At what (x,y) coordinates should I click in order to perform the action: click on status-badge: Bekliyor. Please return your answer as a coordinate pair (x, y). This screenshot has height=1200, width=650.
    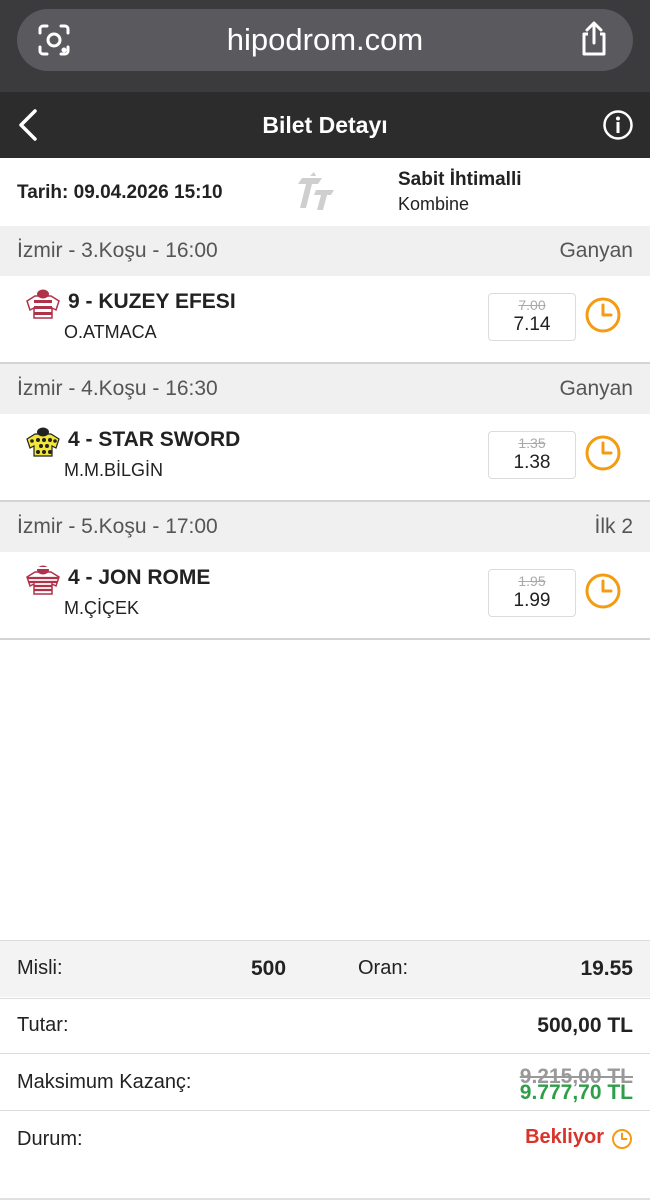
    Looking at the image, I should click on (564, 1137).